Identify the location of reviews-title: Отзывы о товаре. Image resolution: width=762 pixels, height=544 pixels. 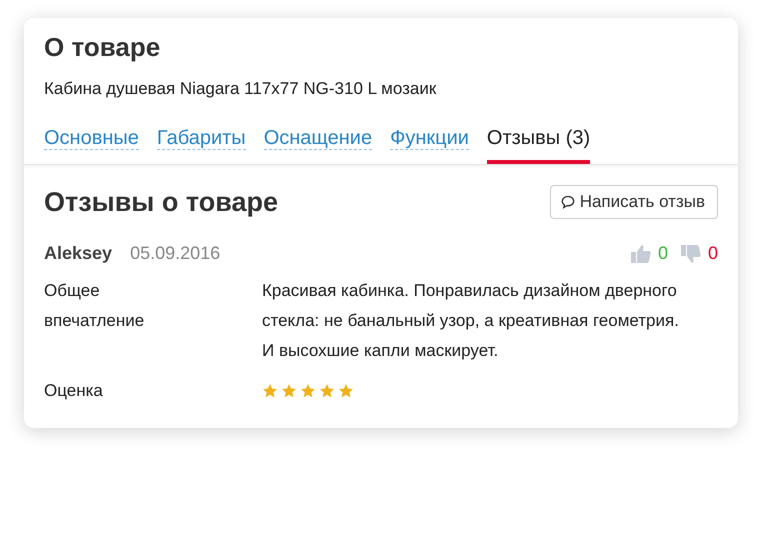
(161, 202).